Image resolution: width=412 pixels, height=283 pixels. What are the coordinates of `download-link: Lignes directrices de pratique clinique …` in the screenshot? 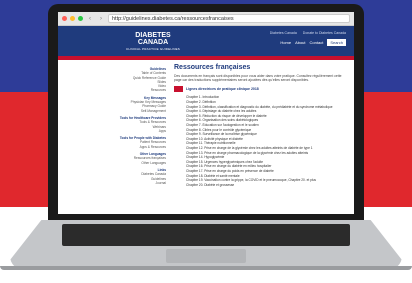 It's located at (222, 89).